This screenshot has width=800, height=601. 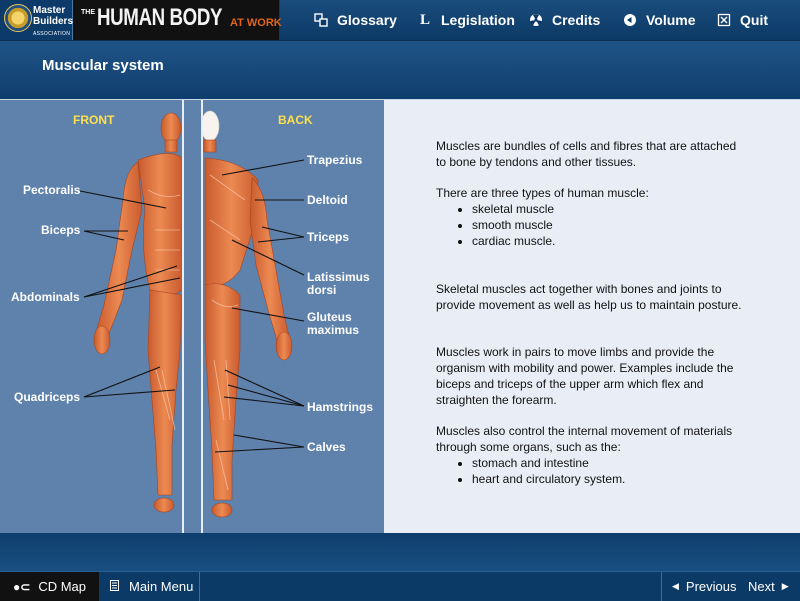 I want to click on credits-icon, so click(x=536, y=20).